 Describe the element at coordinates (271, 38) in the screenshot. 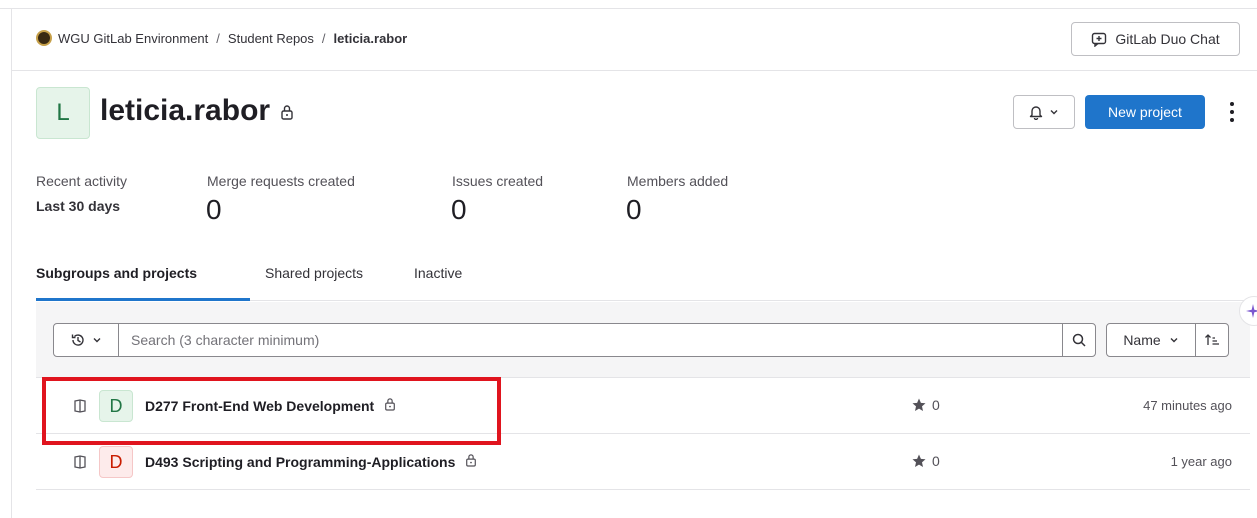

I see `breadcrumb-item-student-repos: Student Repos` at that location.